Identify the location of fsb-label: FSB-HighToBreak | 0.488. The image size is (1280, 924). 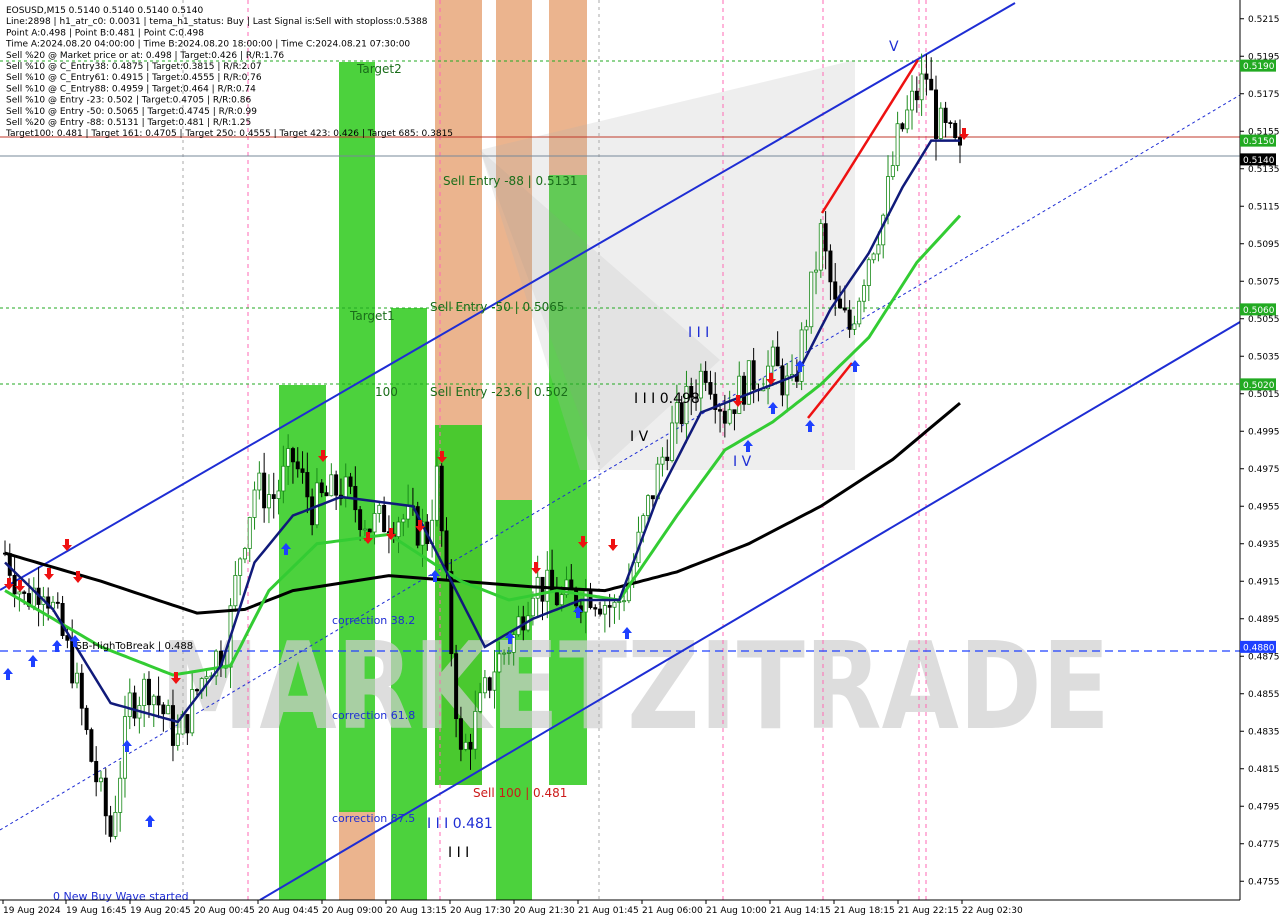
(131, 646).